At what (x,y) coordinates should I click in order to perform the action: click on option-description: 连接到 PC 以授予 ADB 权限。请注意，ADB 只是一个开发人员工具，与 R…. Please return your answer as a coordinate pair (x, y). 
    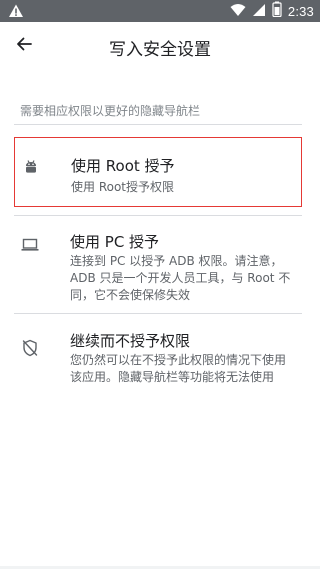
    Looking at the image, I should click on (180, 278).